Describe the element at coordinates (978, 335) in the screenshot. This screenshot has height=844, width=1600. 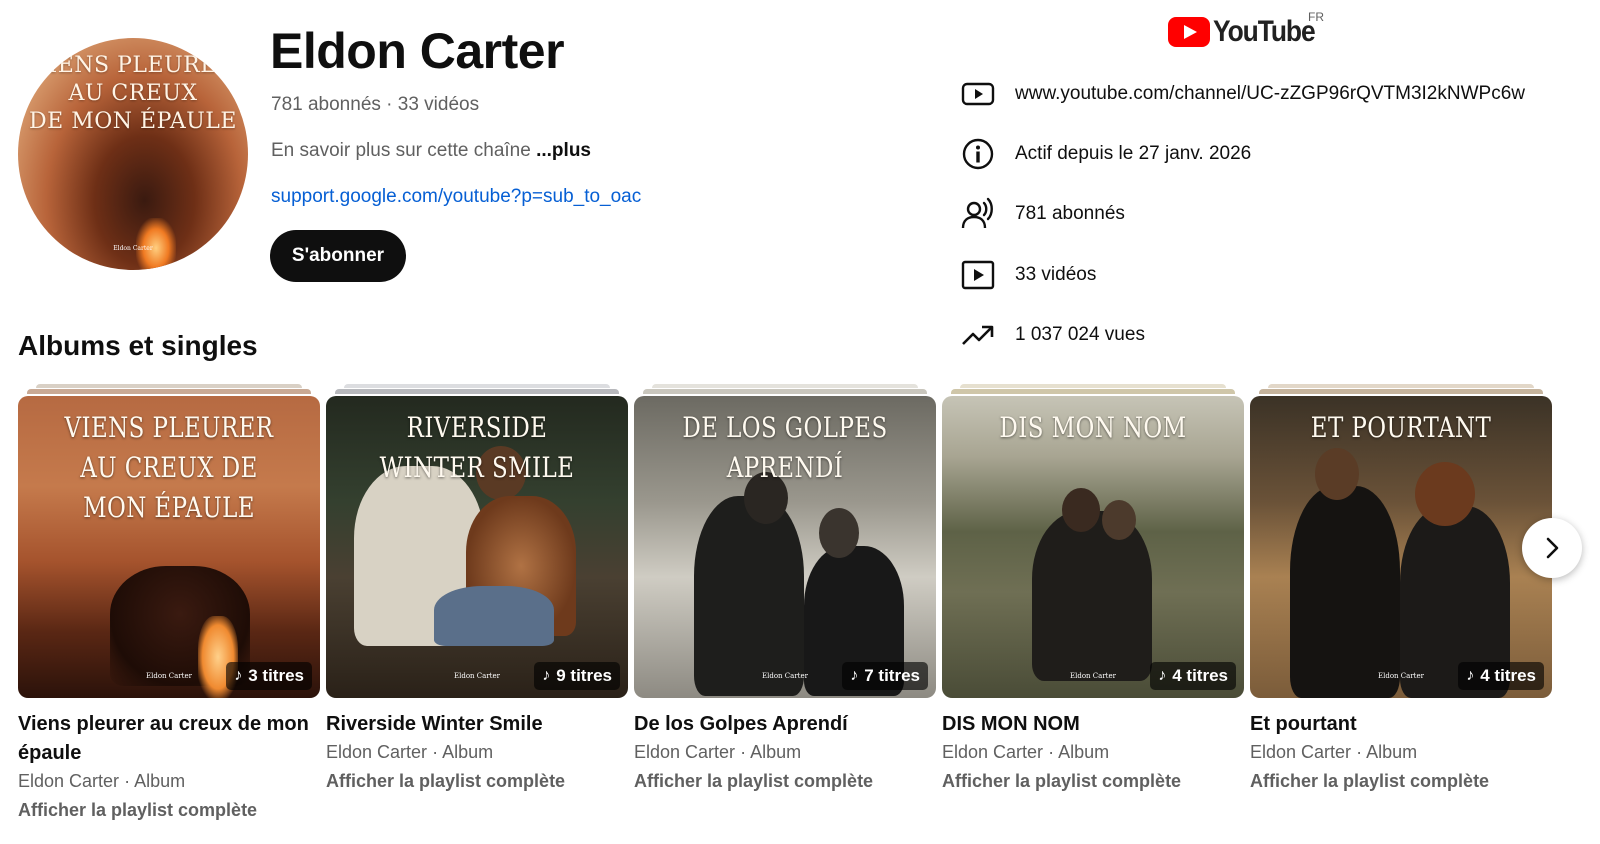
I see `trending-icon` at that location.